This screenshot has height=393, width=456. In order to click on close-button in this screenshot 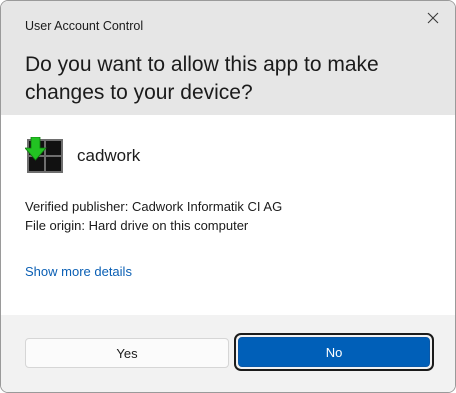, I will do `click(433, 18)`.